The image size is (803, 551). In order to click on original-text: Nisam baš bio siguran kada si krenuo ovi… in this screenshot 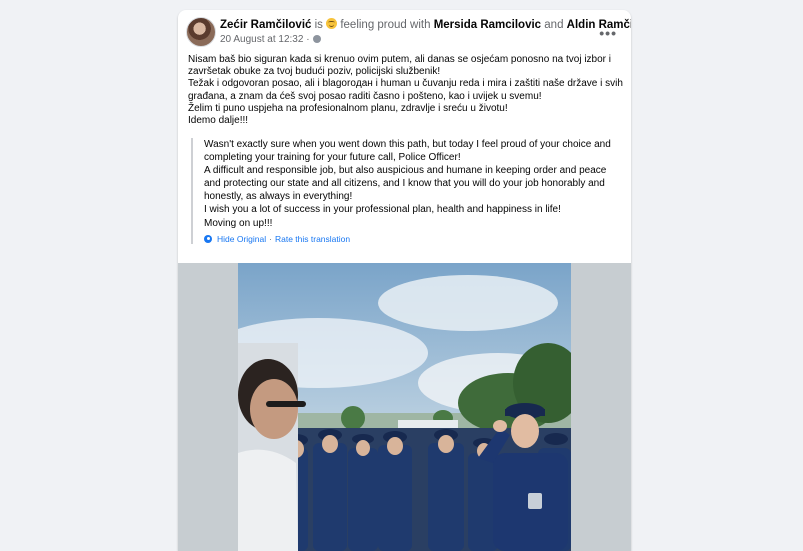, I will do `click(405, 90)`.